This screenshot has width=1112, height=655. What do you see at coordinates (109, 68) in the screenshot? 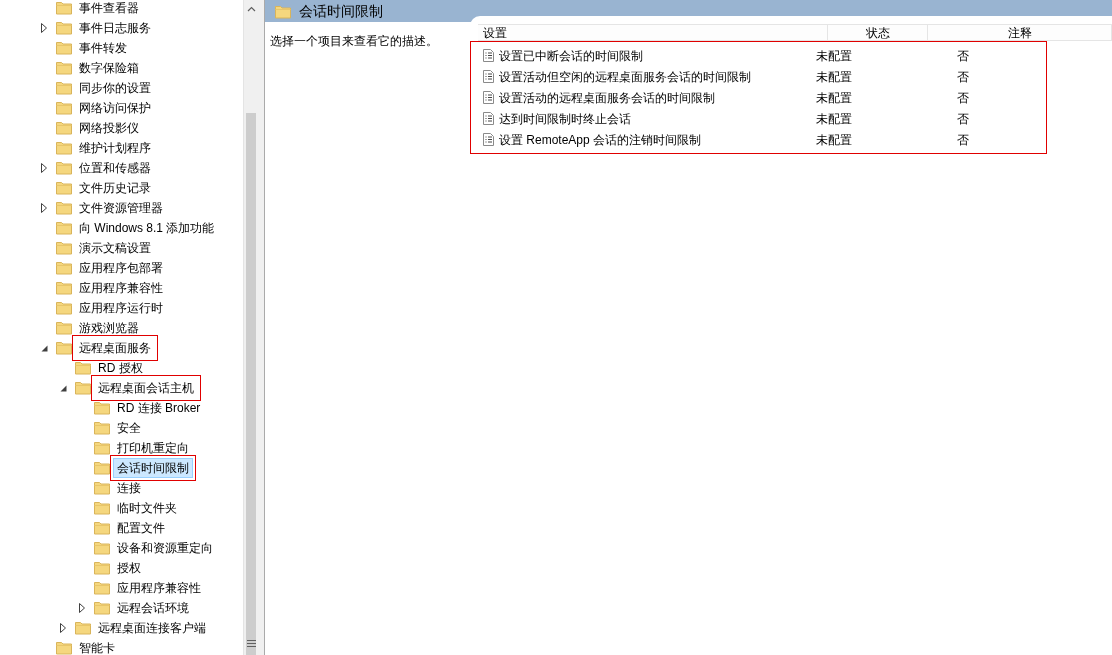
I see `tree-item: 数字保险箱` at bounding box center [109, 68].